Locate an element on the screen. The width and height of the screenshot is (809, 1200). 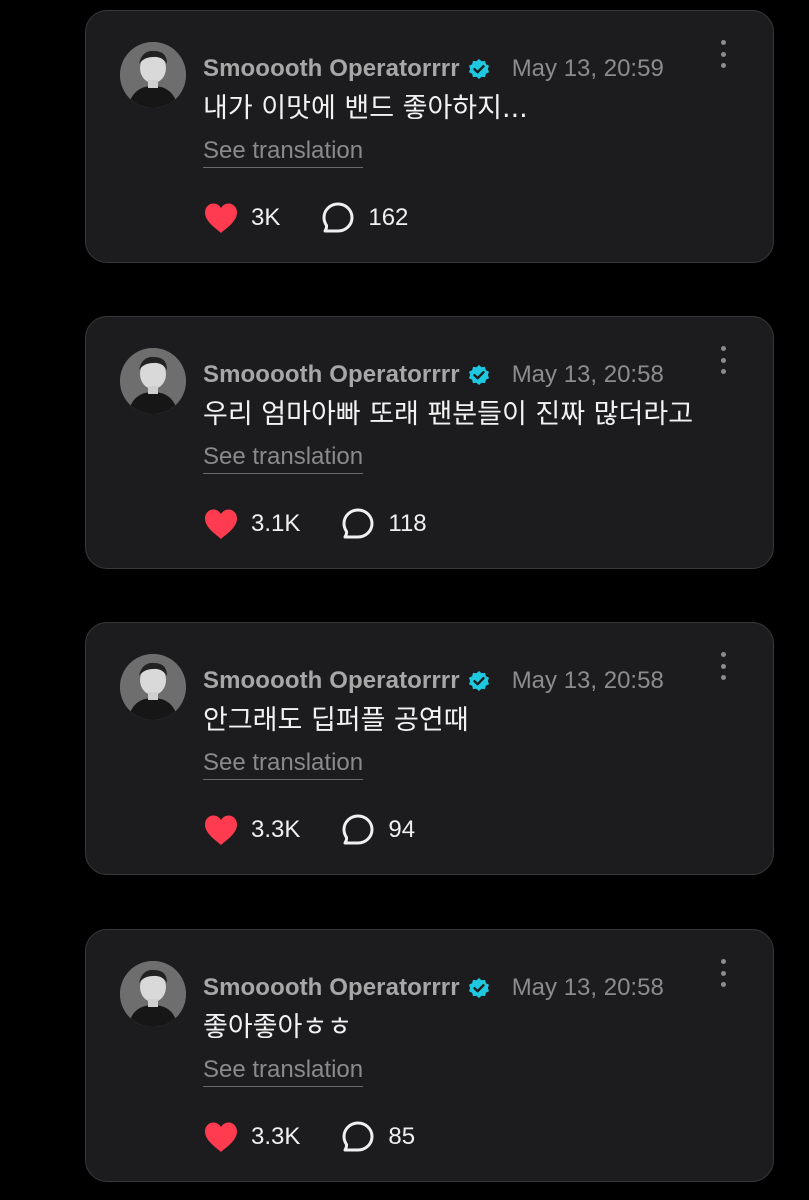
post-text: 안그래도 딥퍼플 공연때 is located at coordinates (336, 720).